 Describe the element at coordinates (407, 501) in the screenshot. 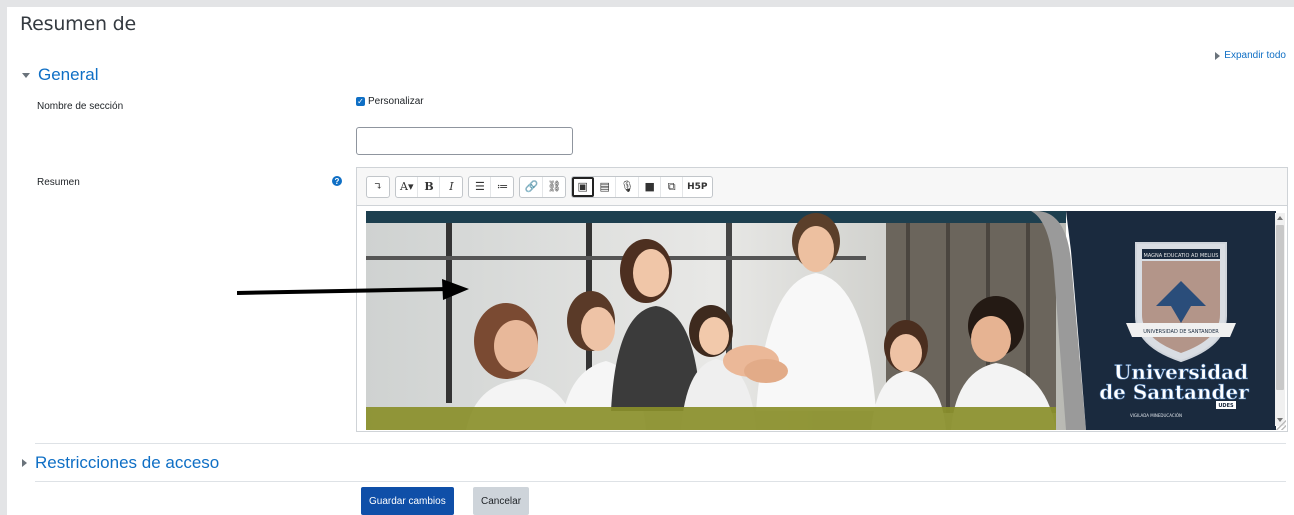

I see `save-button: Guardar cambios` at that location.